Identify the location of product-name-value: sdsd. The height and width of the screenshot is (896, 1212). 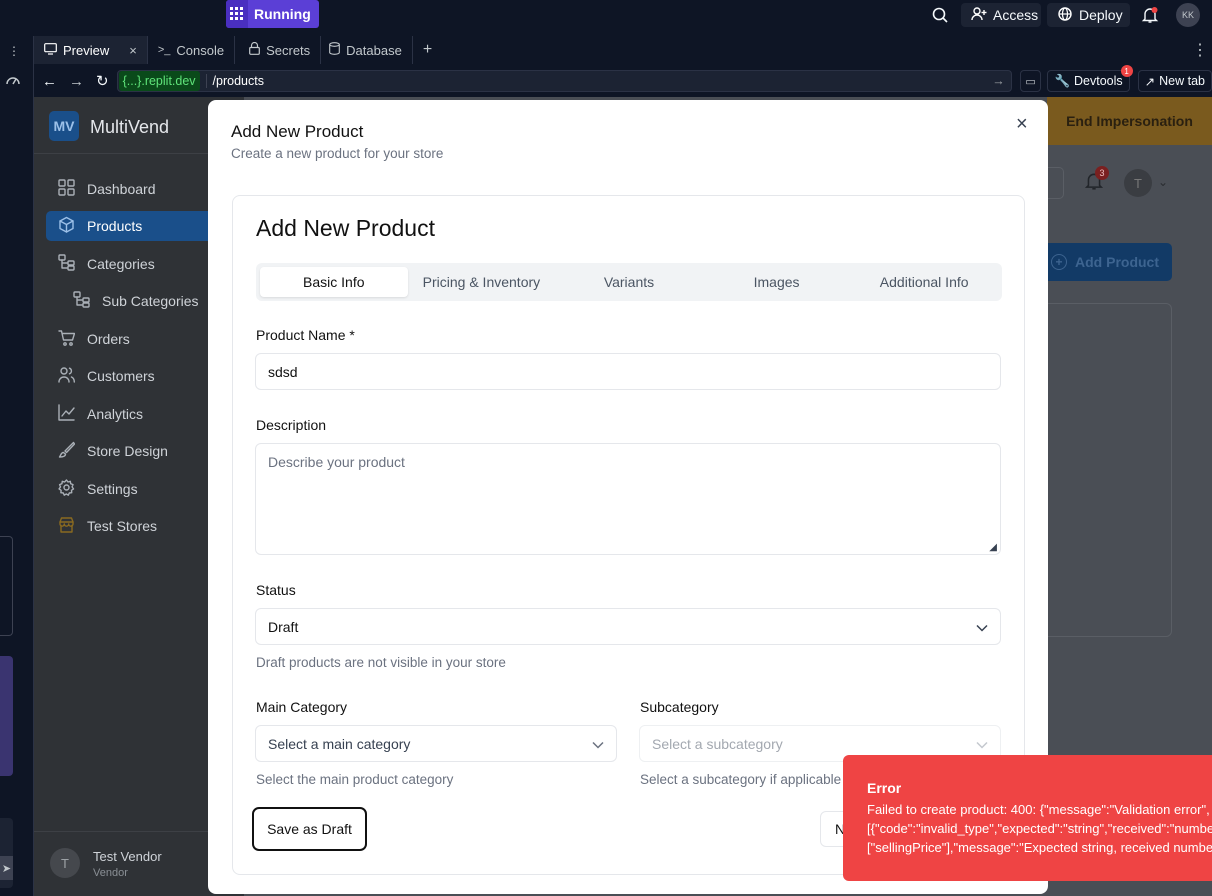
(283, 371).